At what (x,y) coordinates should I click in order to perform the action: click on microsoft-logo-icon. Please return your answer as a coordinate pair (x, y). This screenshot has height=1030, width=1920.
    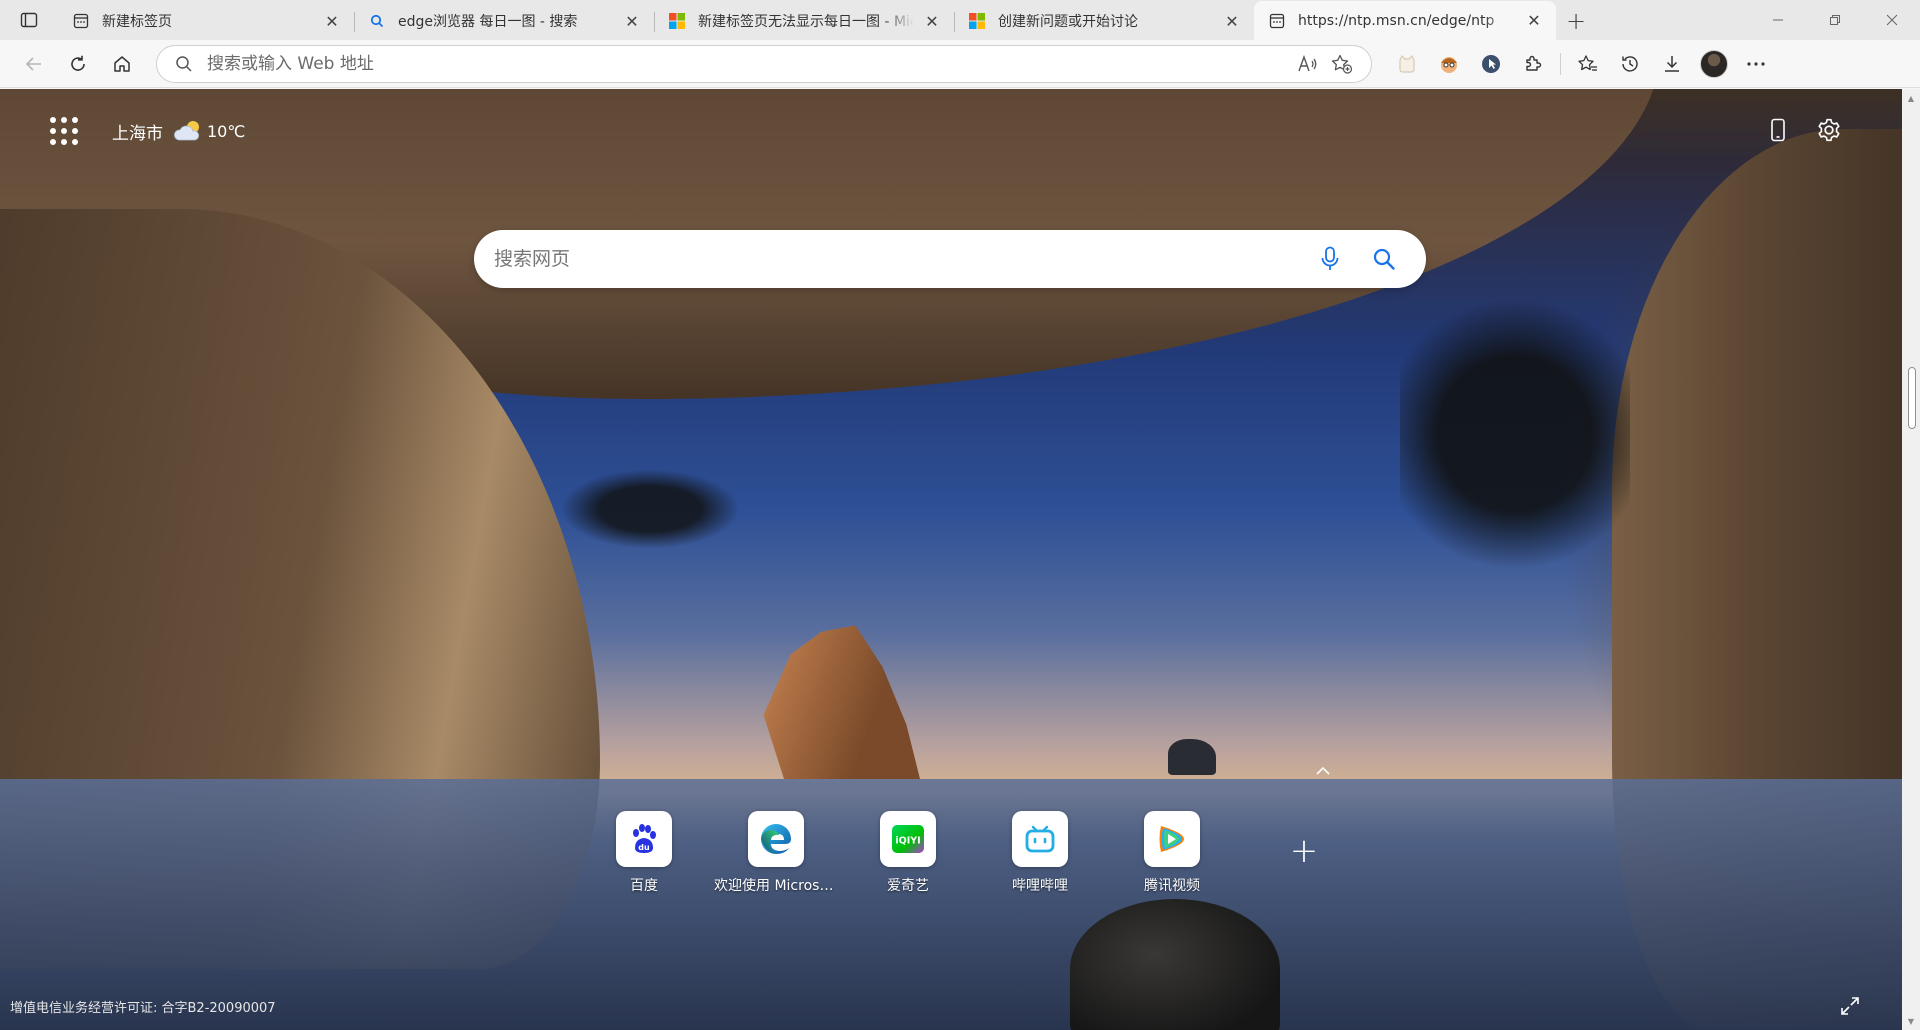
    Looking at the image, I should click on (977, 21).